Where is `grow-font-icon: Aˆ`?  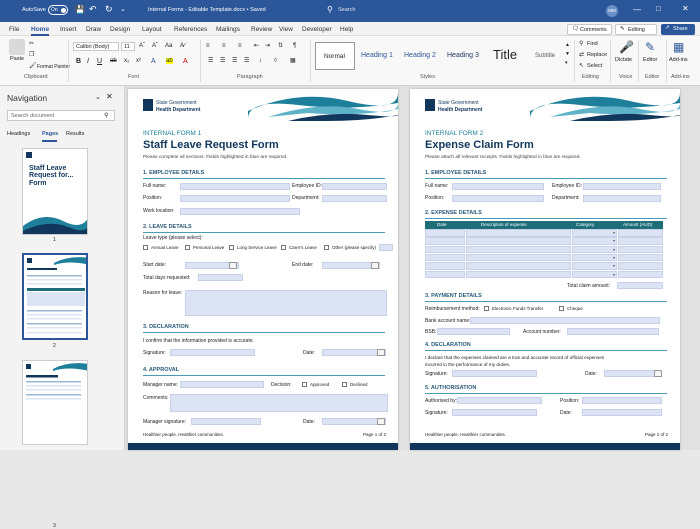 grow-font-icon: Aˆ is located at coordinates (142, 46).